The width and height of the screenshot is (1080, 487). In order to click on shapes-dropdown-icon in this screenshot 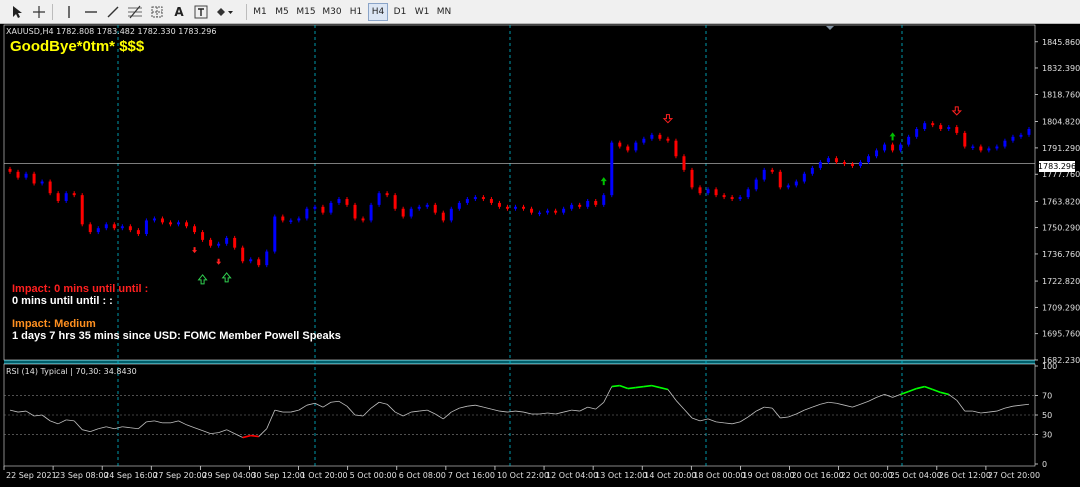, I will do `click(225, 12)`.